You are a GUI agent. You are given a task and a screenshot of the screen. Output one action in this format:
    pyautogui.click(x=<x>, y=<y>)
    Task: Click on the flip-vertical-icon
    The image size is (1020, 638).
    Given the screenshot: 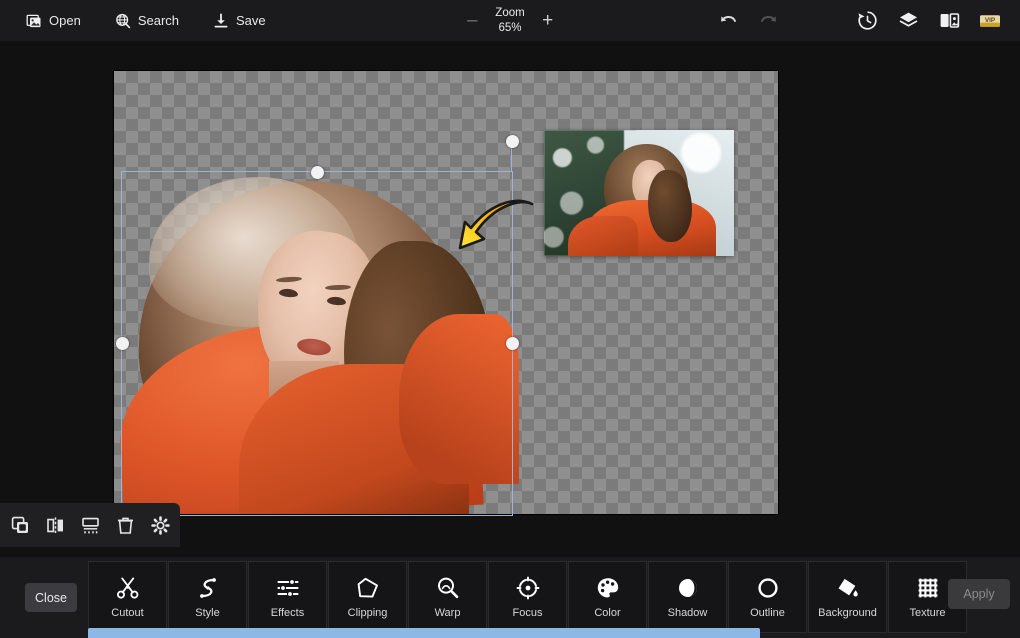 What is the action you would take?
    pyautogui.click(x=90, y=525)
    